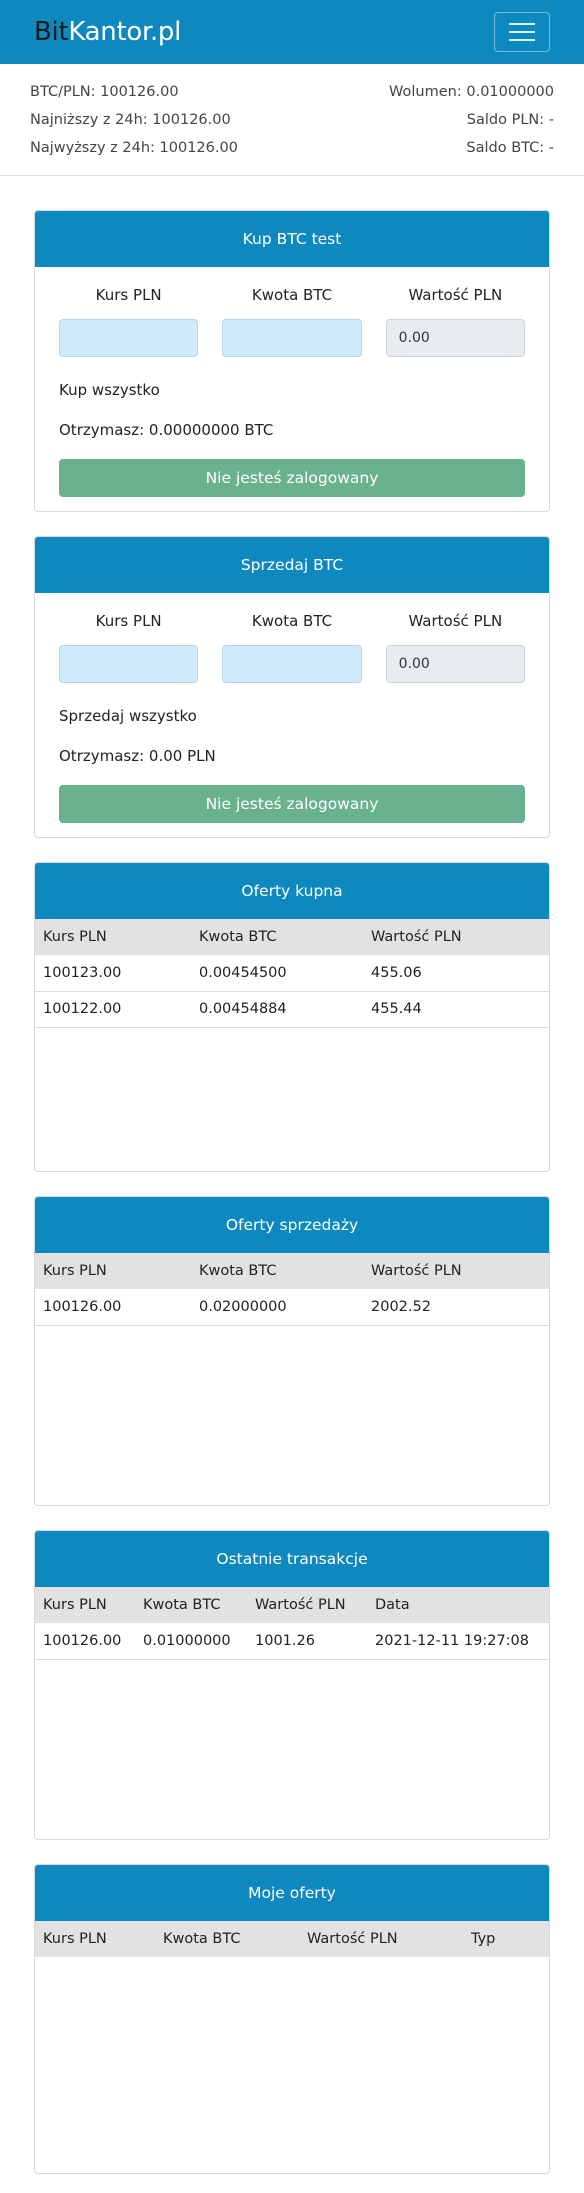 The width and height of the screenshot is (584, 2193). Describe the element at coordinates (292, 621) in the screenshot. I see `sell-amount-label: Kwota BTC` at that location.